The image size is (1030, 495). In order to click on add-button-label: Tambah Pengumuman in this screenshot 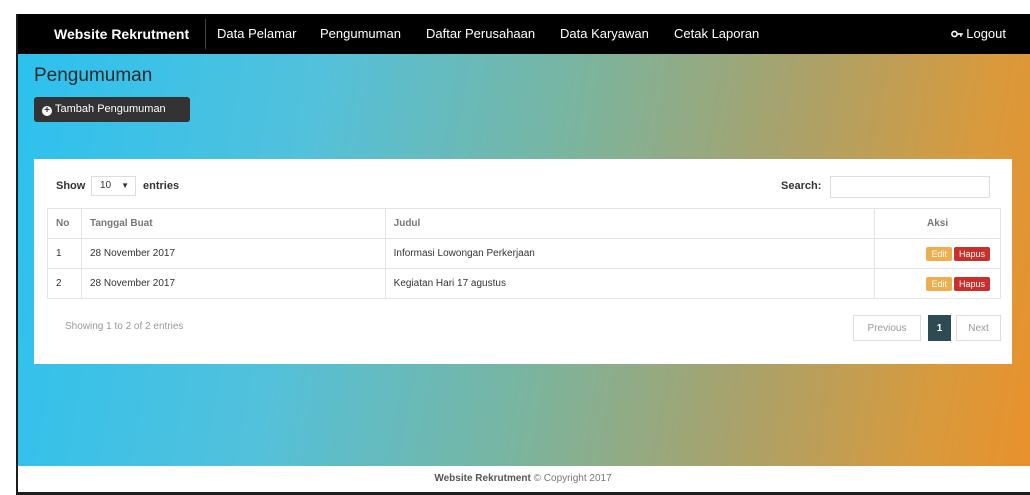, I will do `click(110, 109)`.